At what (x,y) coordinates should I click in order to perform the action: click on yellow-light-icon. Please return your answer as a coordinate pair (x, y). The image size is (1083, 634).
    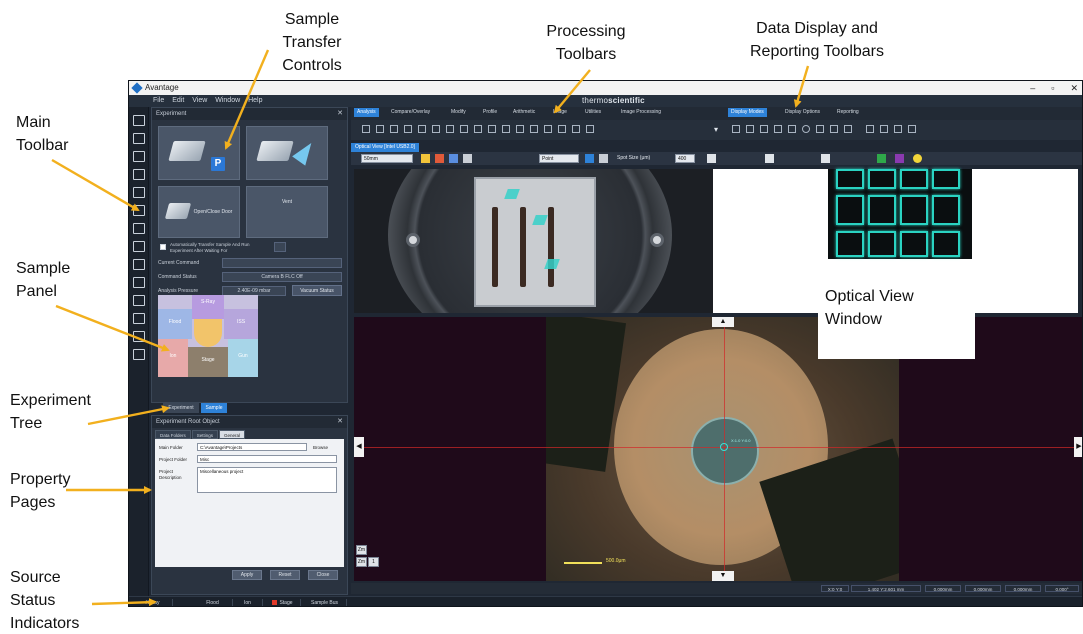
    Looking at the image, I should click on (917, 158).